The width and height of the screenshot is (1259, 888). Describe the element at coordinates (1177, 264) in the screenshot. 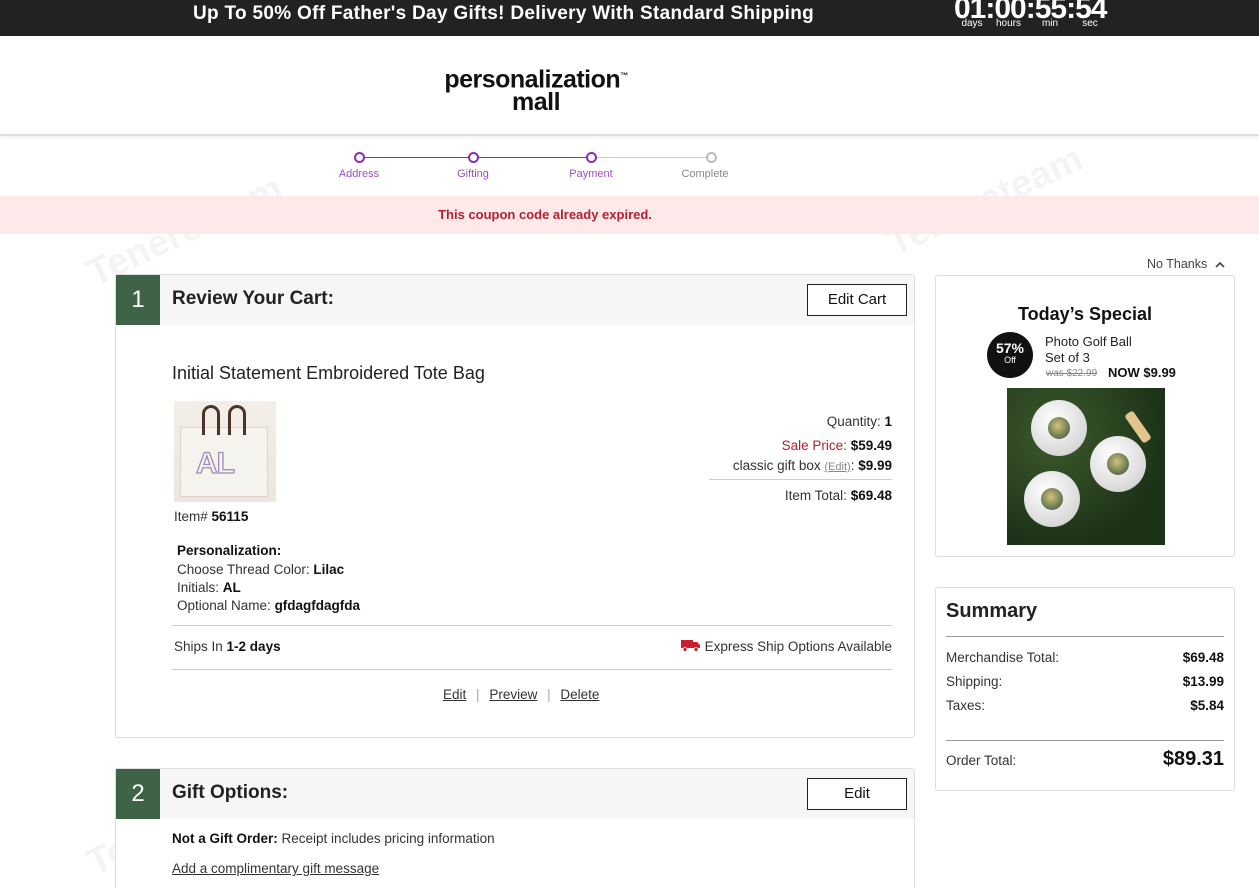

I see `no-thanks-label: No Thanks` at that location.